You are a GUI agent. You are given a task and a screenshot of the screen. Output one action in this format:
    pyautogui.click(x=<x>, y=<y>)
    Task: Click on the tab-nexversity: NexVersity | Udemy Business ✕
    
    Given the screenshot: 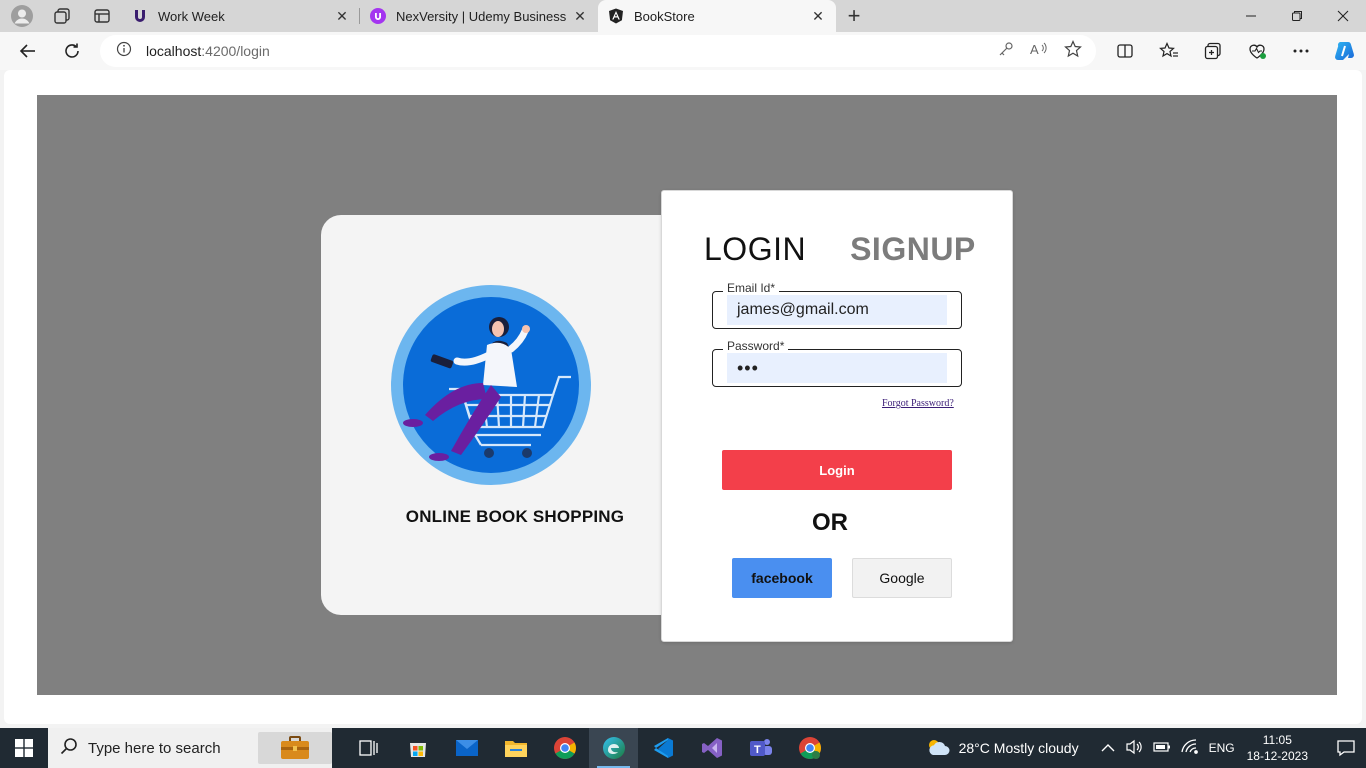 What is the action you would take?
    pyautogui.click(x=479, y=16)
    